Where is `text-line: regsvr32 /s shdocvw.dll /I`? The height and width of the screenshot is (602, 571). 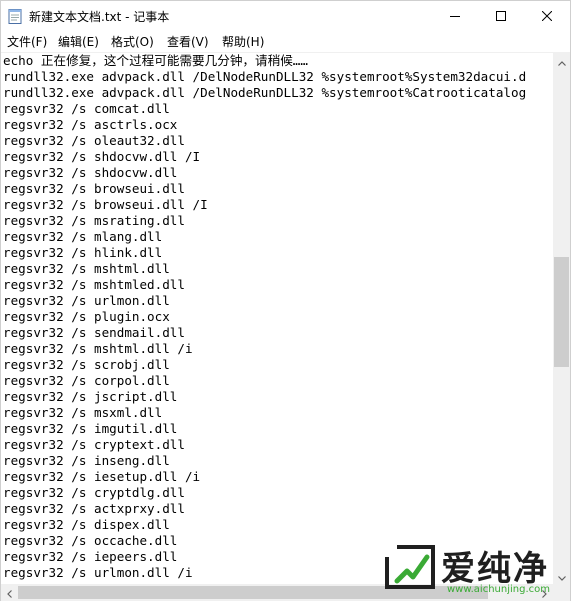 text-line: regsvr32 /s shdocvw.dll /I is located at coordinates (102, 156).